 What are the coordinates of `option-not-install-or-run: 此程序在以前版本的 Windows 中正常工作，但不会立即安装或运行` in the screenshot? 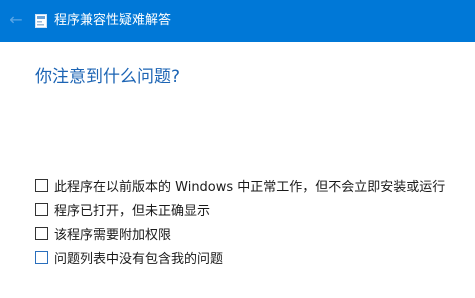 It's located at (240, 185).